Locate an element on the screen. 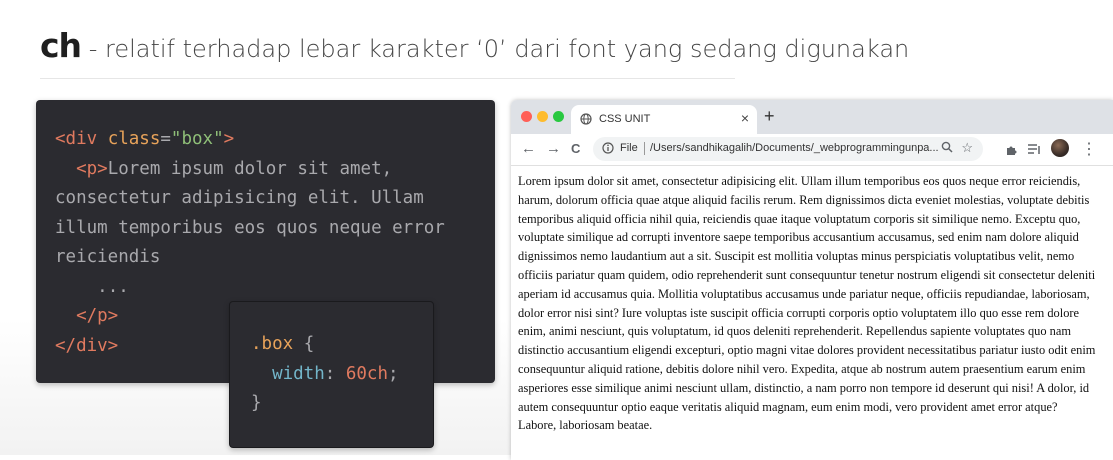 The image size is (1113, 460). reload-icon: C is located at coordinates (575, 148).